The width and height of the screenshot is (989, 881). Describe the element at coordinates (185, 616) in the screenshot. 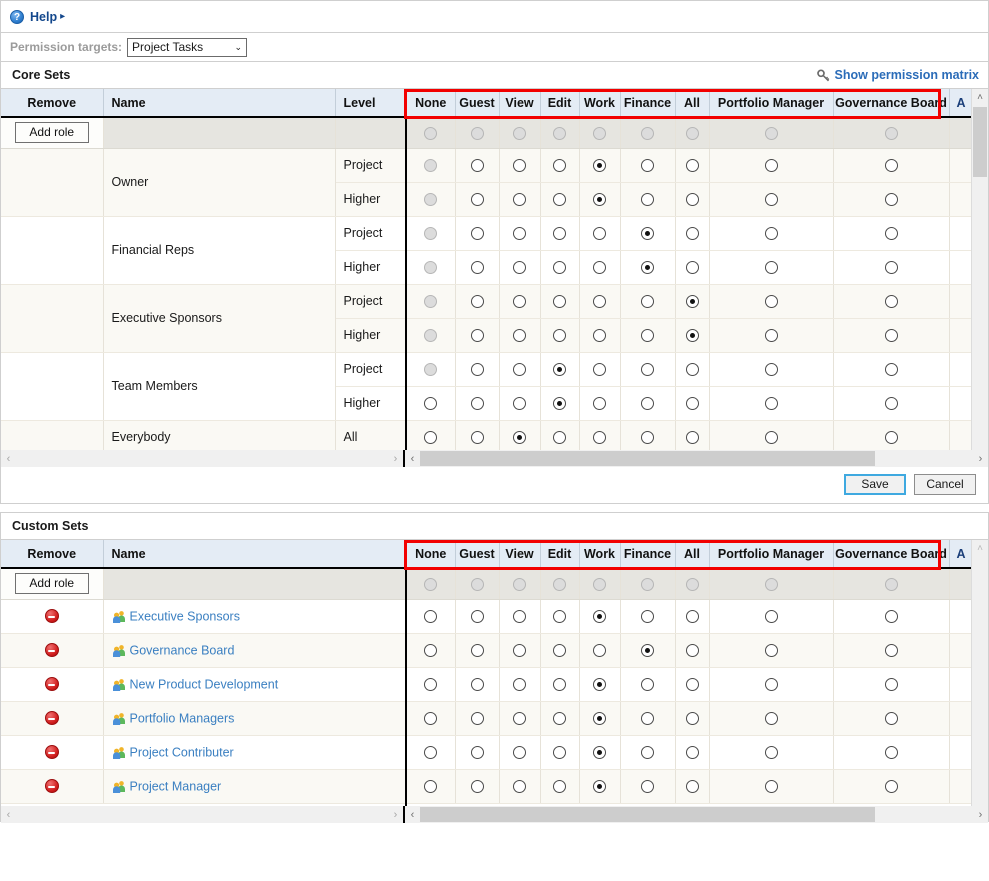

I see `role-name-link: Executive Sponsors` at that location.